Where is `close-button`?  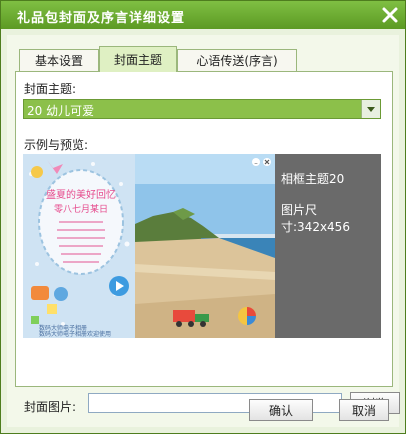
close-button is located at coordinates (390, 15).